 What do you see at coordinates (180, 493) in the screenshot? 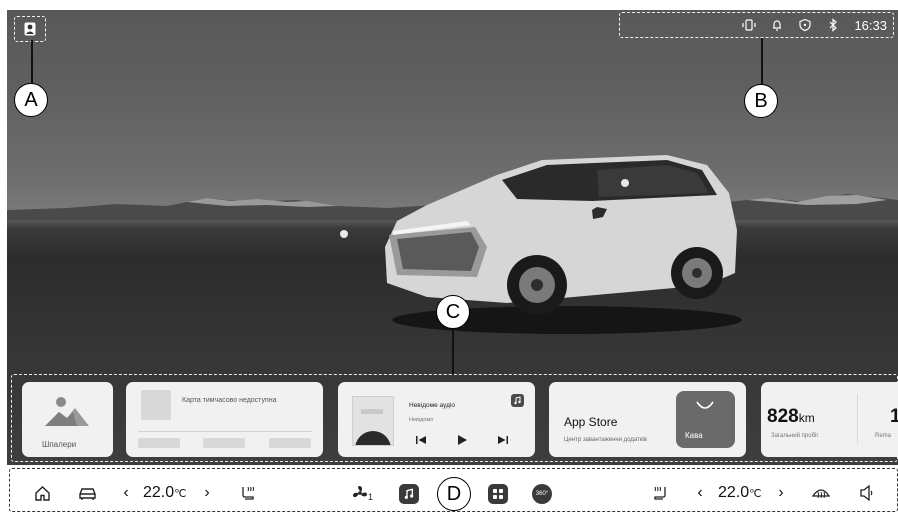
I see `driver-temp-unit: ℃` at bounding box center [180, 493].